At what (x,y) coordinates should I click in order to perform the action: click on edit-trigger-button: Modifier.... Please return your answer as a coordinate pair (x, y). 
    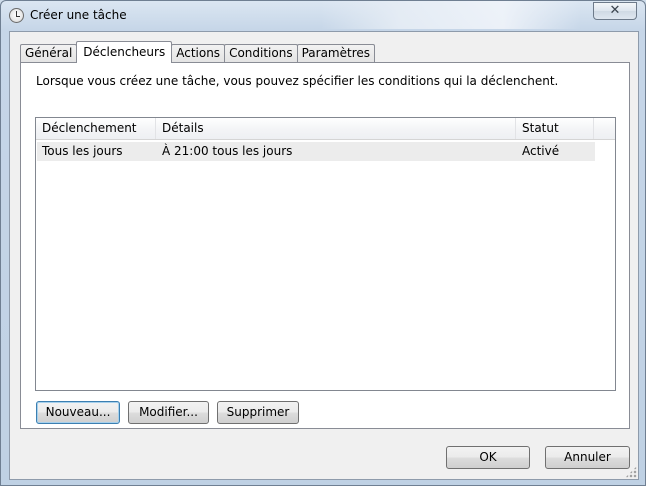
    Looking at the image, I should click on (168, 412).